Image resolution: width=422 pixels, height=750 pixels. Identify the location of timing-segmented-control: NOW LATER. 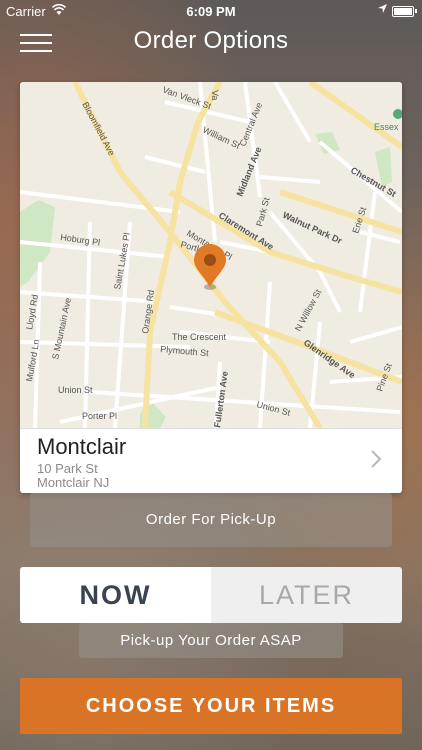
(211, 595).